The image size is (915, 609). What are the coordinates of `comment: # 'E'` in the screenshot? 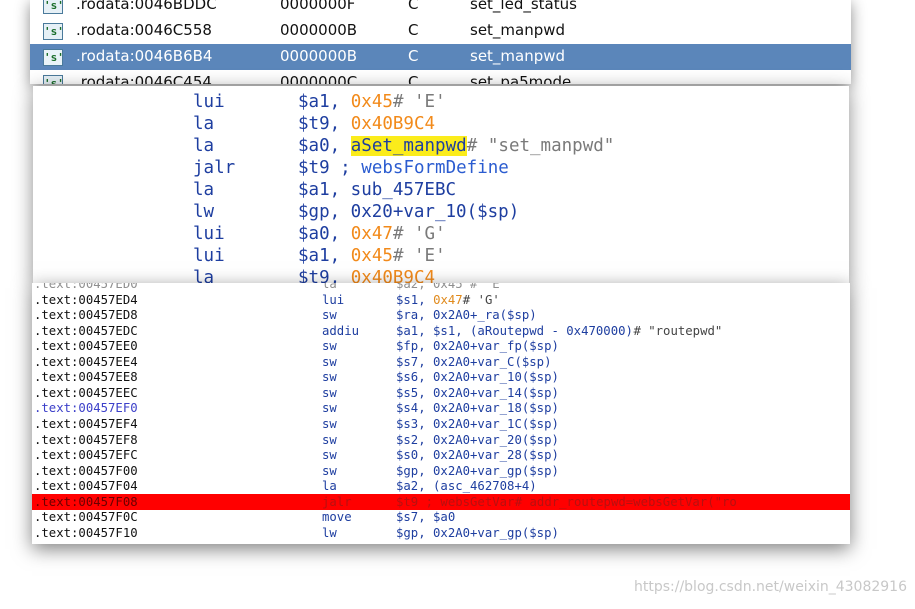 It's located at (419, 256).